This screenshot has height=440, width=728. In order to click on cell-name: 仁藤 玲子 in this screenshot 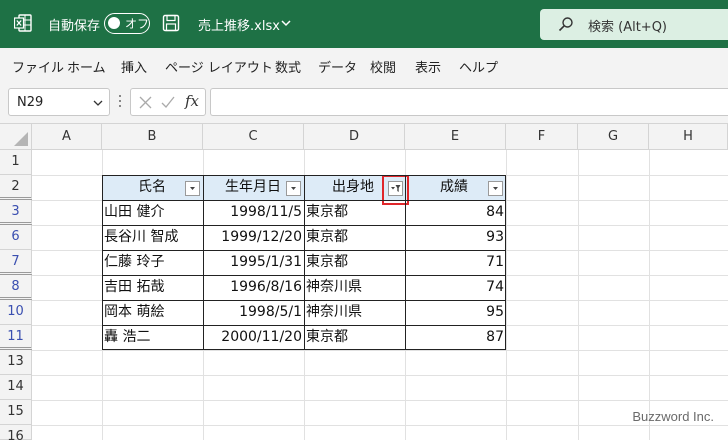, I will do `click(152, 262)`.